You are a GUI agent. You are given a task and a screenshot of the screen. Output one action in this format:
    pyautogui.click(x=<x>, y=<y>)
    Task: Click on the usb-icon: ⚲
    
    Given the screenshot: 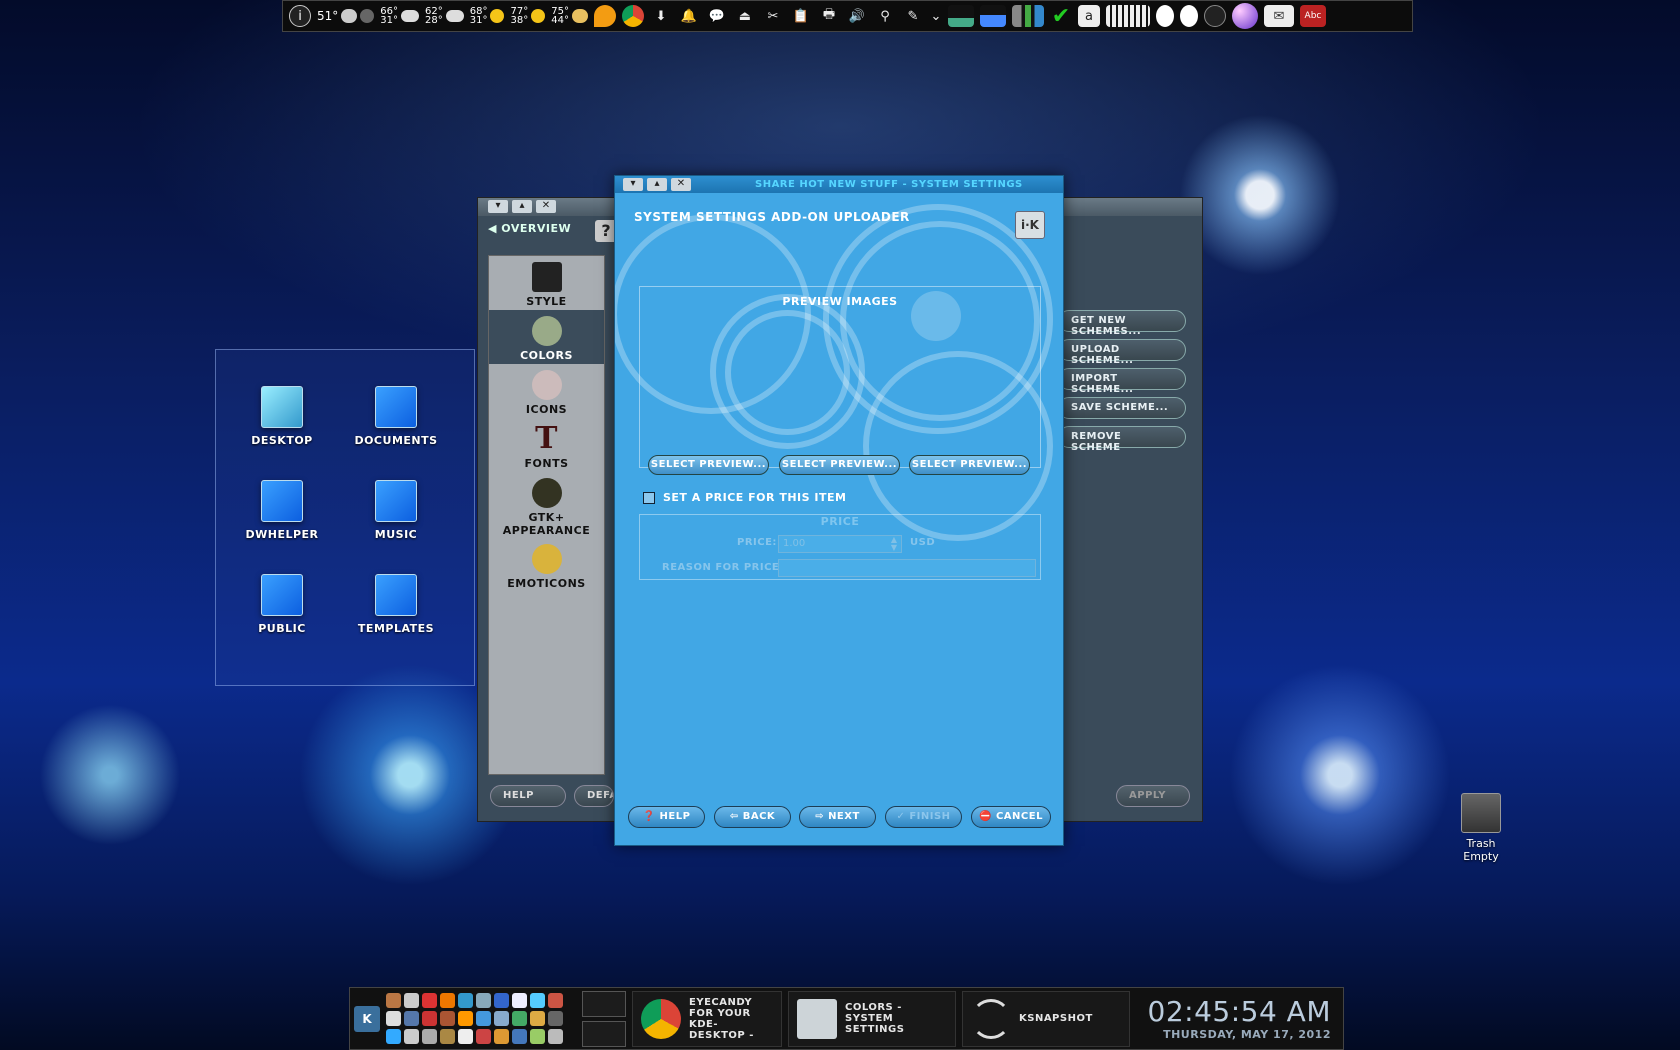 What is the action you would take?
    pyautogui.click(x=885, y=16)
    